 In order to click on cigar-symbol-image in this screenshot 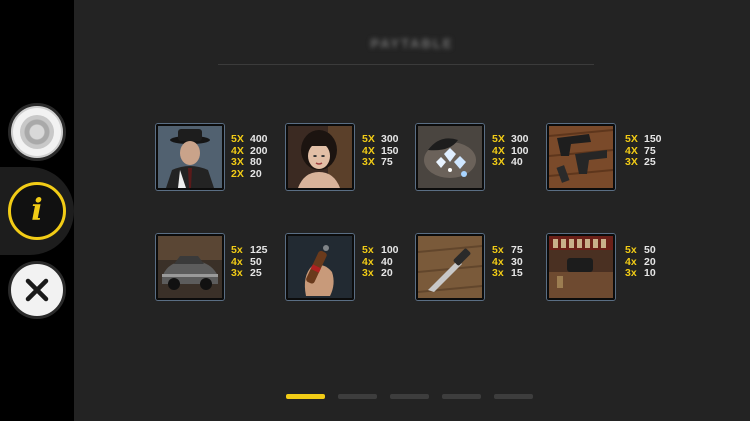, I will do `click(320, 267)`.